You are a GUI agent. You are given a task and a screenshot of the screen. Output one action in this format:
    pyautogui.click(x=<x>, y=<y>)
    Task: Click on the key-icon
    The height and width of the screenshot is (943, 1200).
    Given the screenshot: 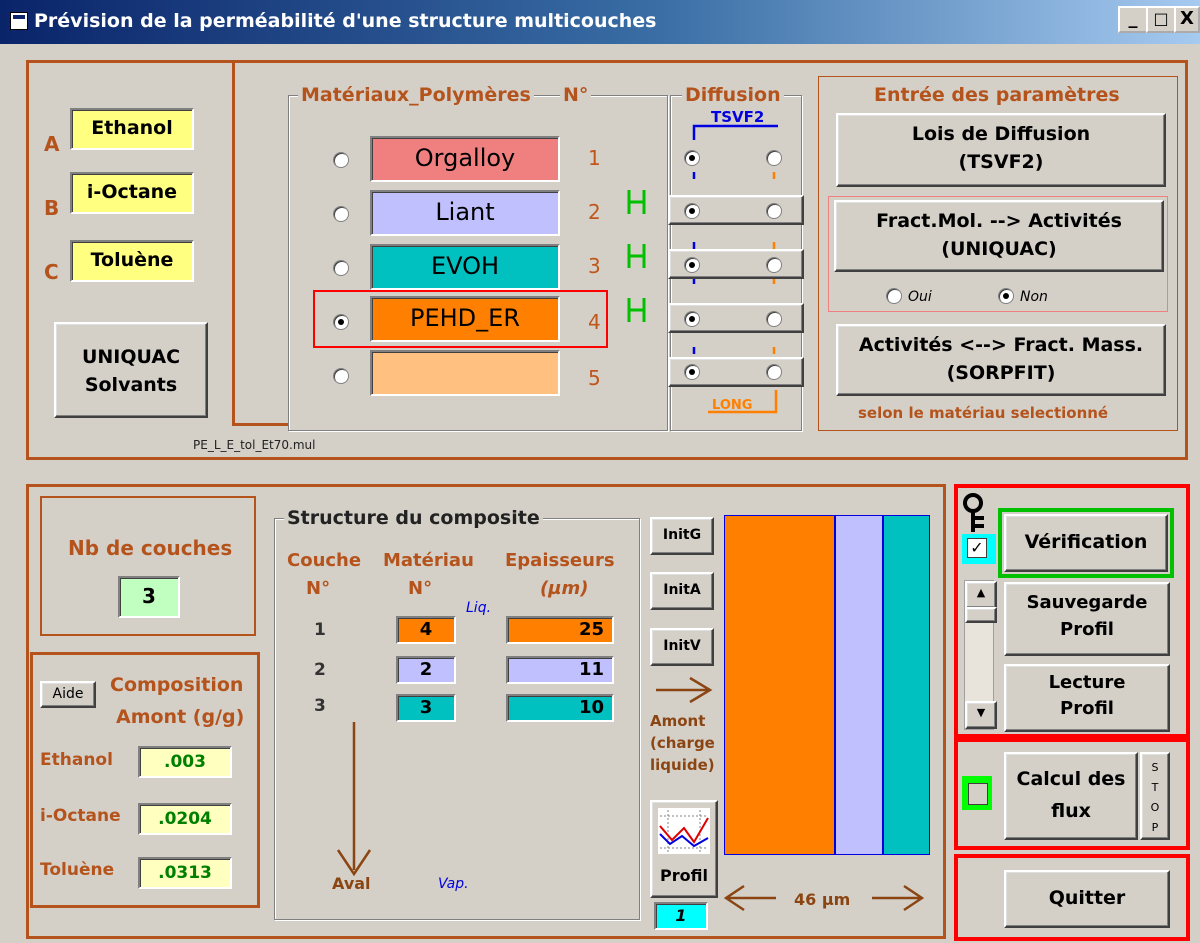 What is the action you would take?
    pyautogui.click(x=973, y=512)
    